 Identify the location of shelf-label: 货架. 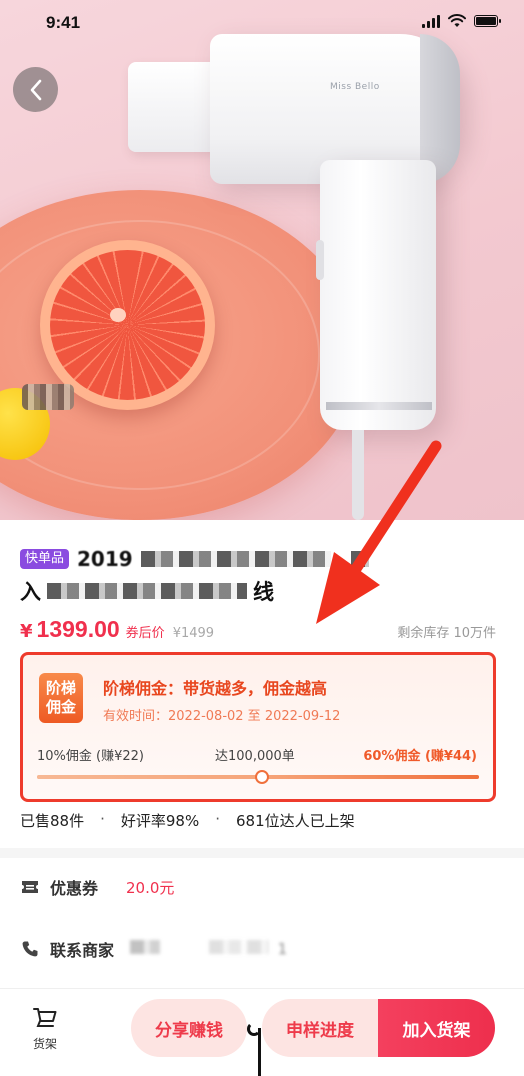
(44, 1044).